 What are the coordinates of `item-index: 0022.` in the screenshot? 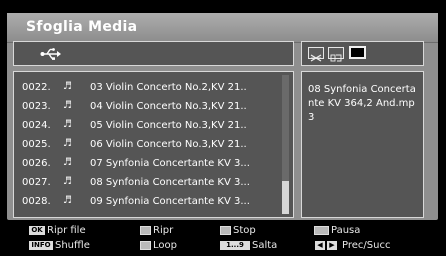 It's located at (36, 87).